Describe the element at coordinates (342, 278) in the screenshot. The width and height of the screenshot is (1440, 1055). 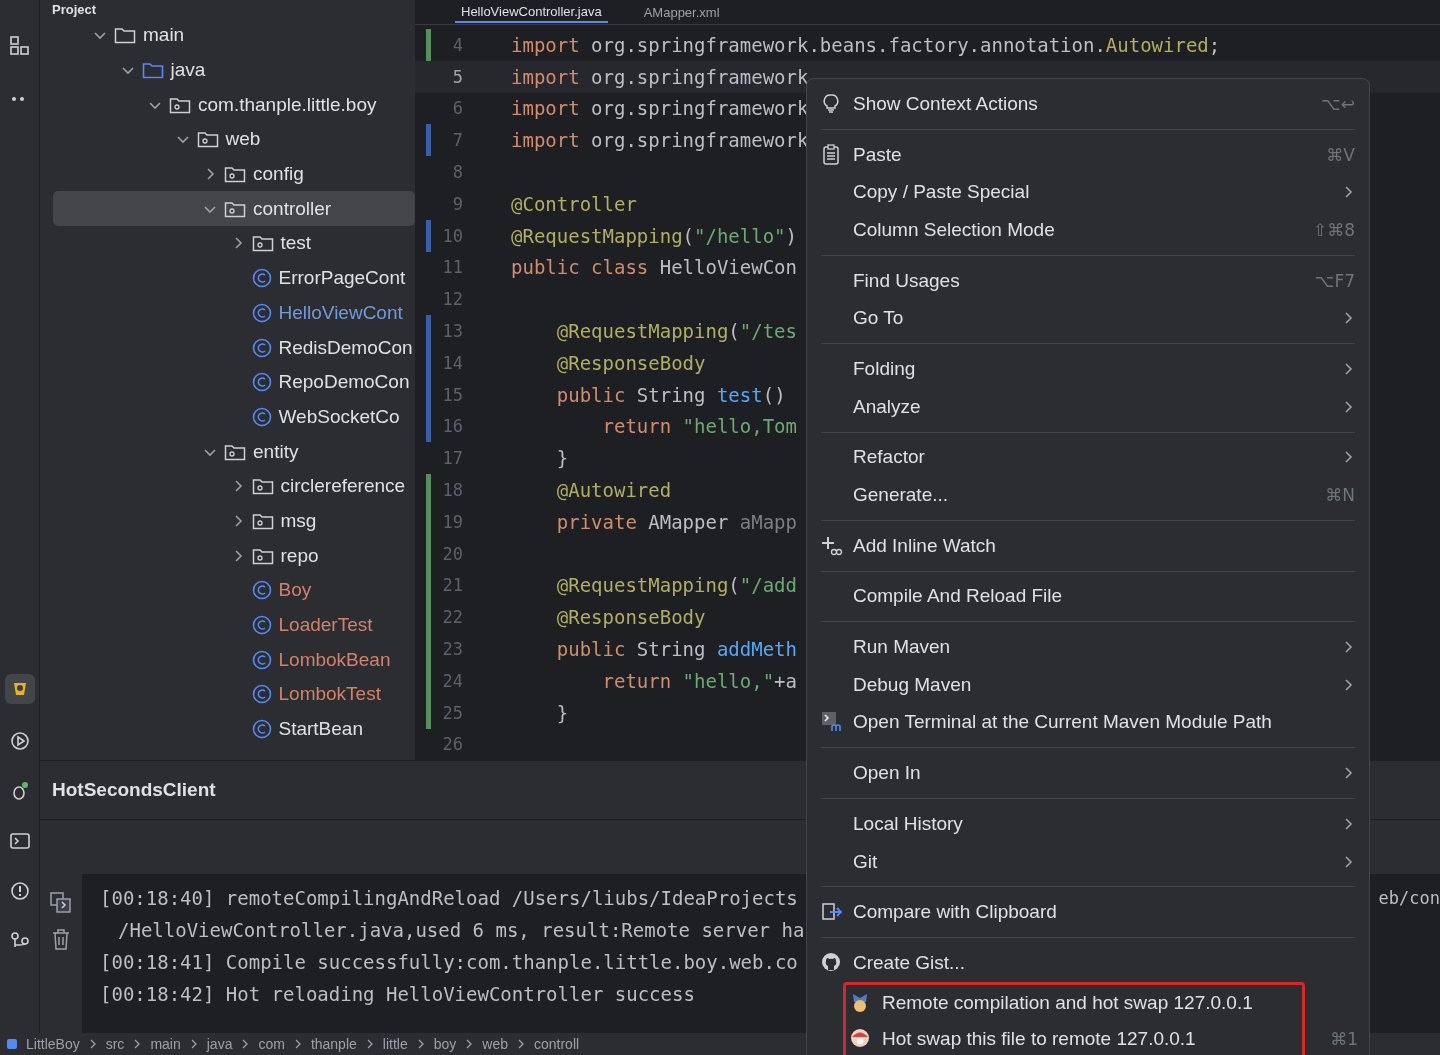
I see `tree-label: ErrorPageCont` at that location.